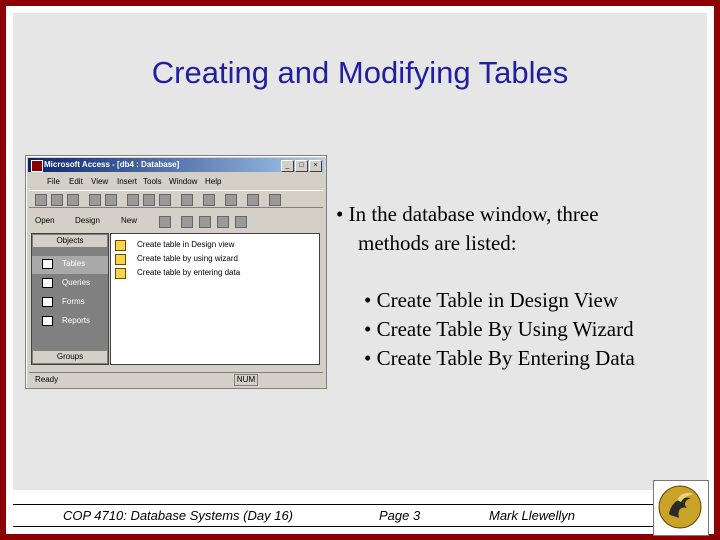 The image size is (720, 540). What do you see at coordinates (53, 181) in the screenshot?
I see `menu-file: File` at bounding box center [53, 181].